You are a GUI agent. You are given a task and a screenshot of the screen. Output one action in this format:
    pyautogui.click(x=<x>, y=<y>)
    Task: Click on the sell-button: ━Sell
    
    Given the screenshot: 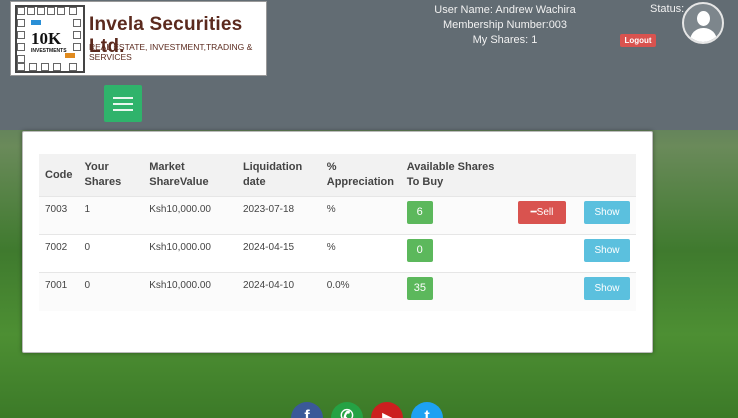 What is the action you would take?
    pyautogui.click(x=542, y=212)
    